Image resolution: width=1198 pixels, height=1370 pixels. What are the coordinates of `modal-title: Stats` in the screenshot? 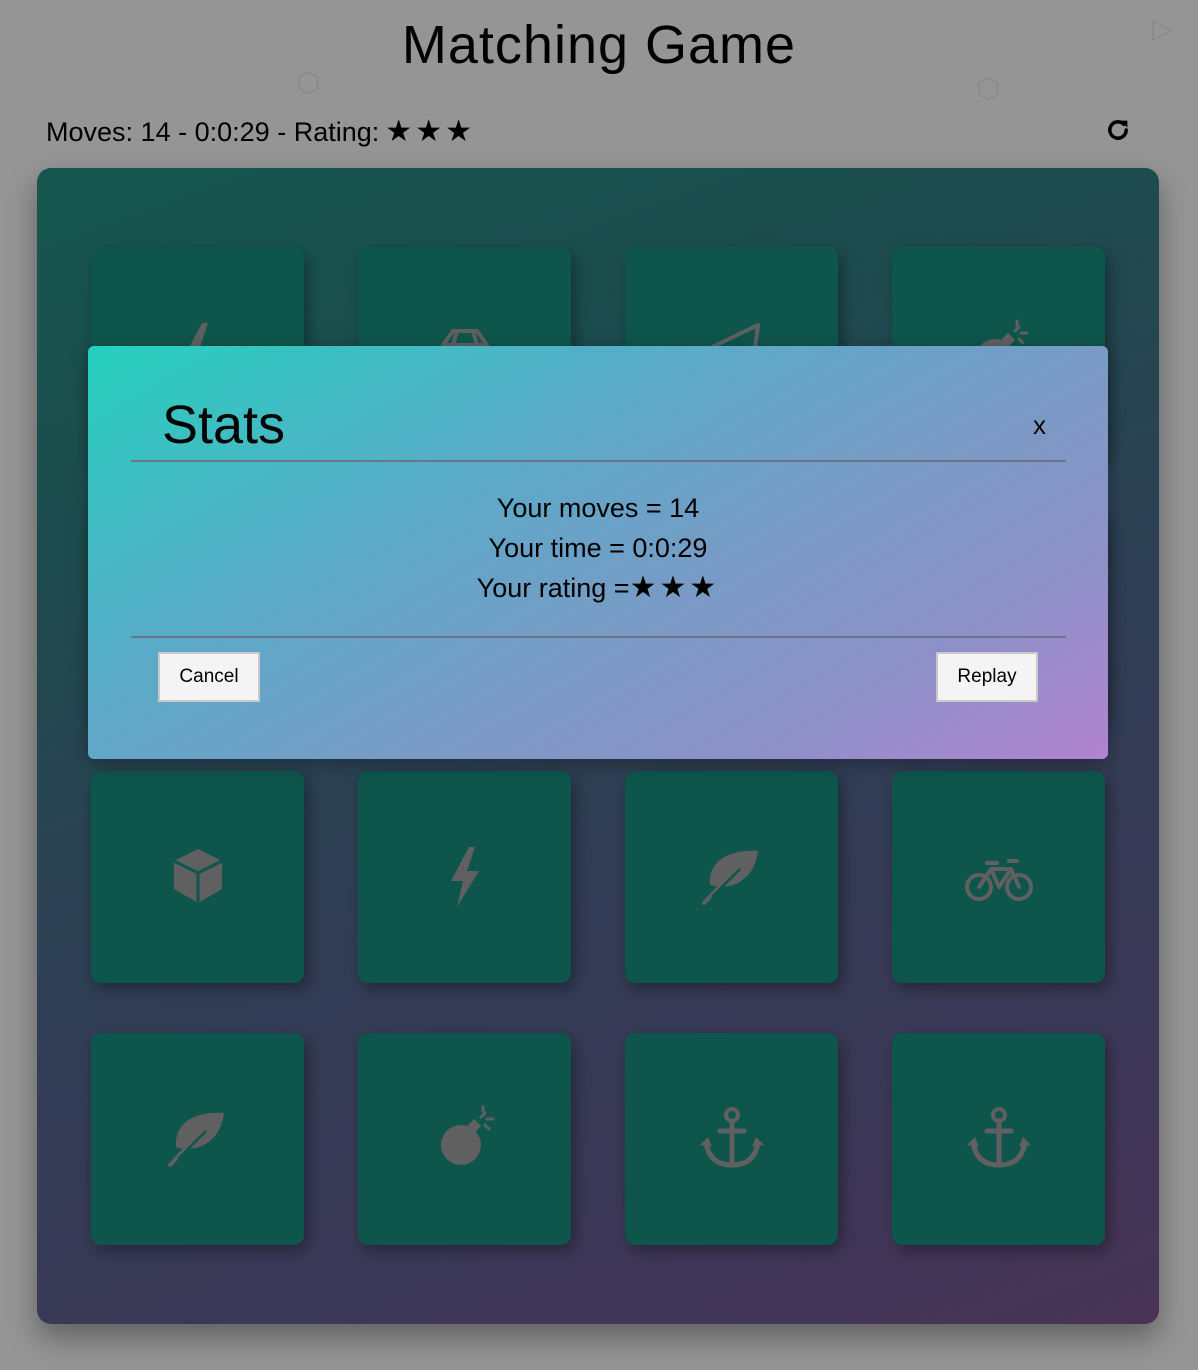 It's located at (224, 425).